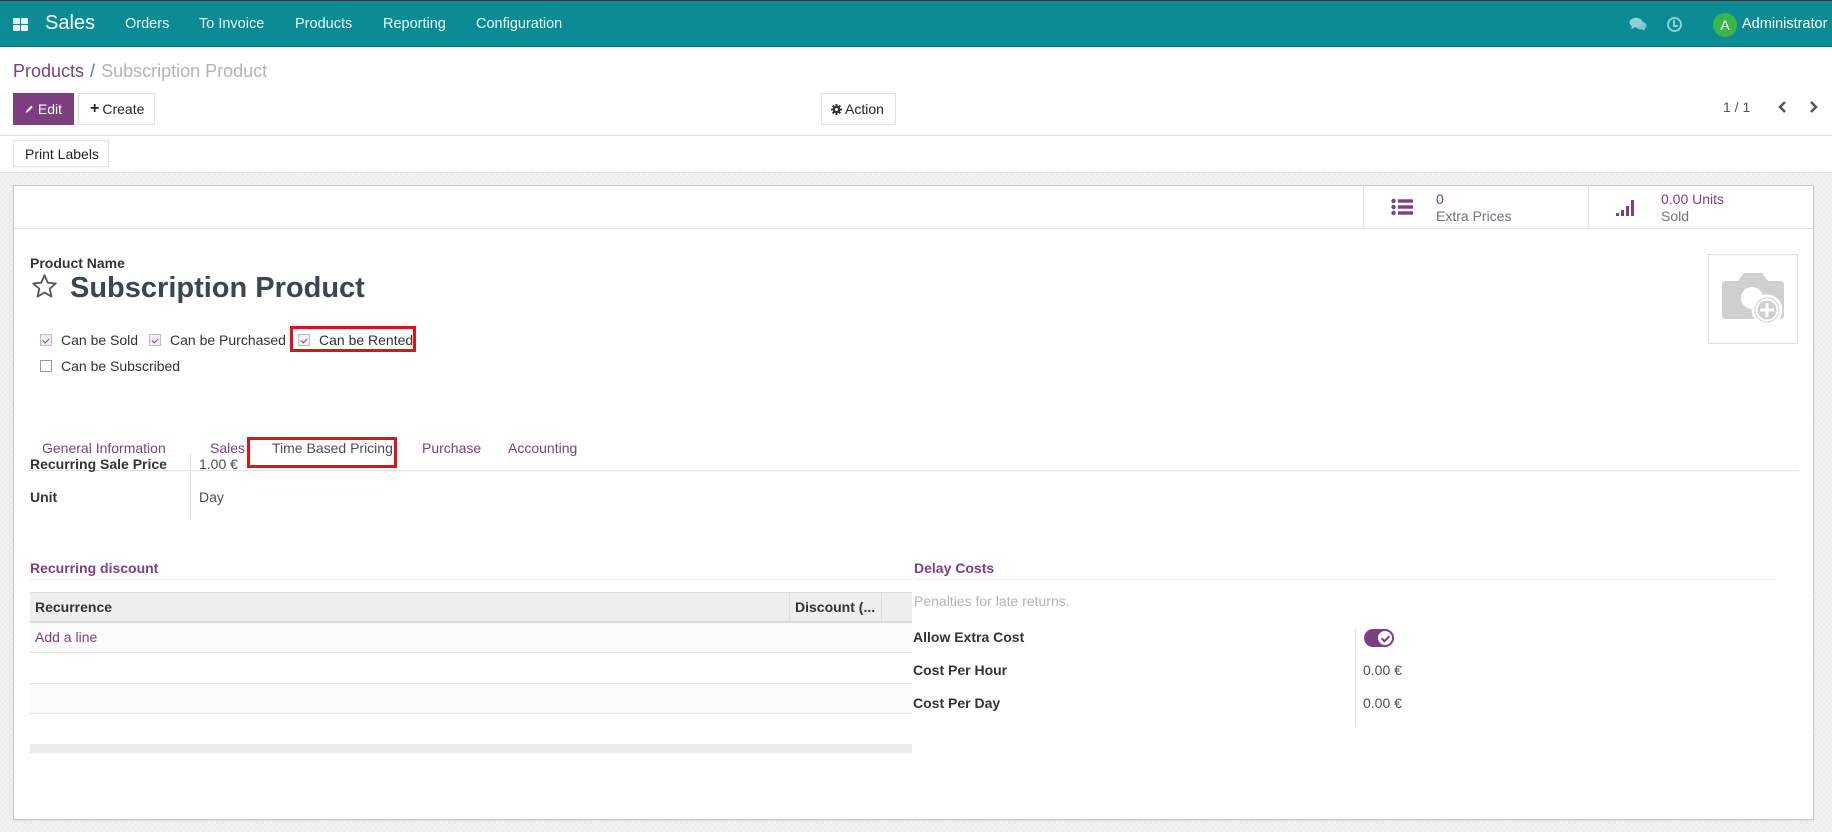 The height and width of the screenshot is (832, 1832). I want to click on allow-extra-cost-label: Allow Extra Cost, so click(969, 637).